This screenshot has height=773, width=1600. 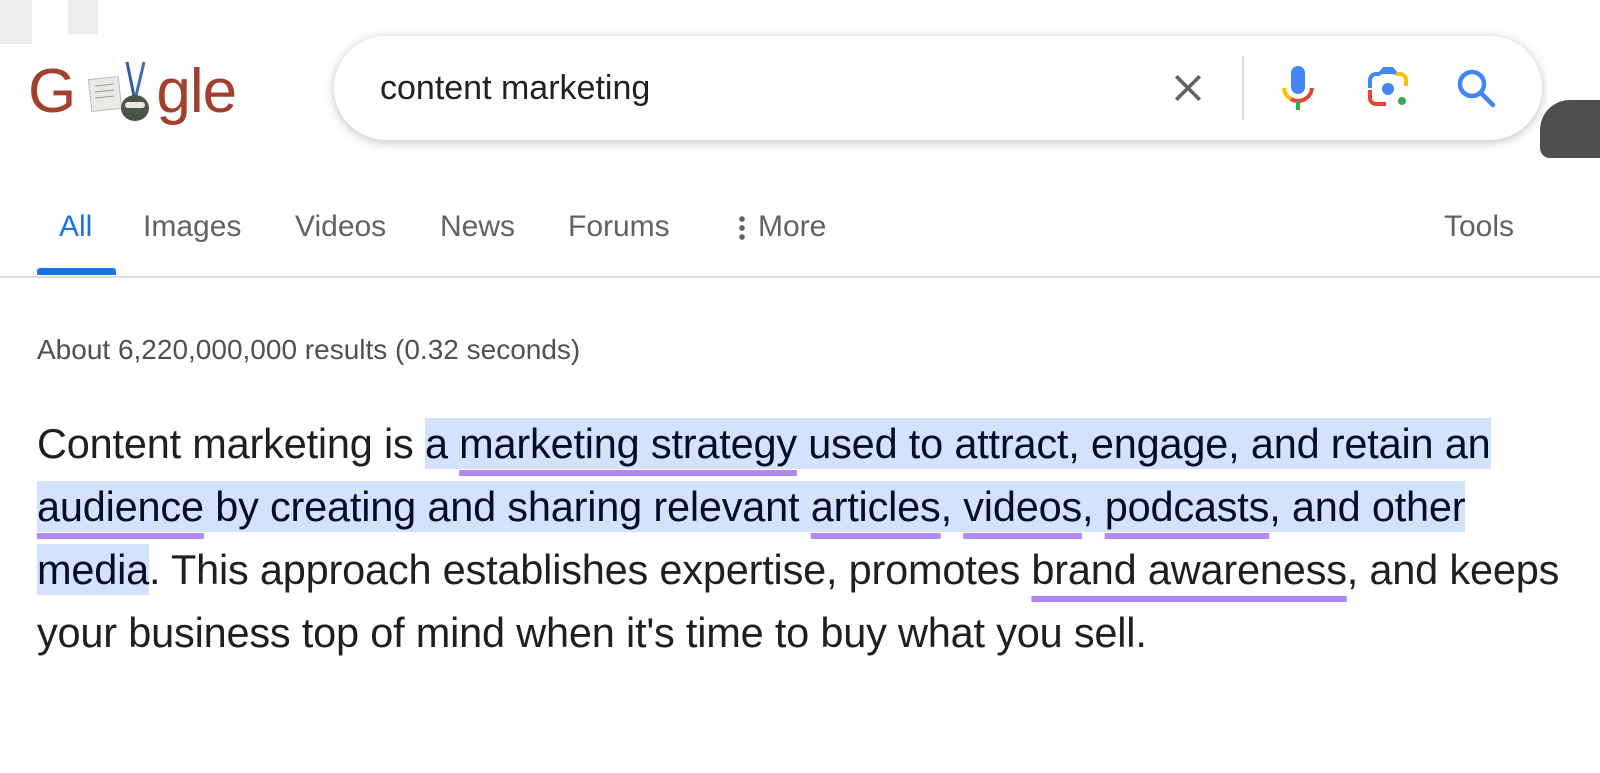 What do you see at coordinates (340, 227) in the screenshot?
I see `tab-videos: Videos` at bounding box center [340, 227].